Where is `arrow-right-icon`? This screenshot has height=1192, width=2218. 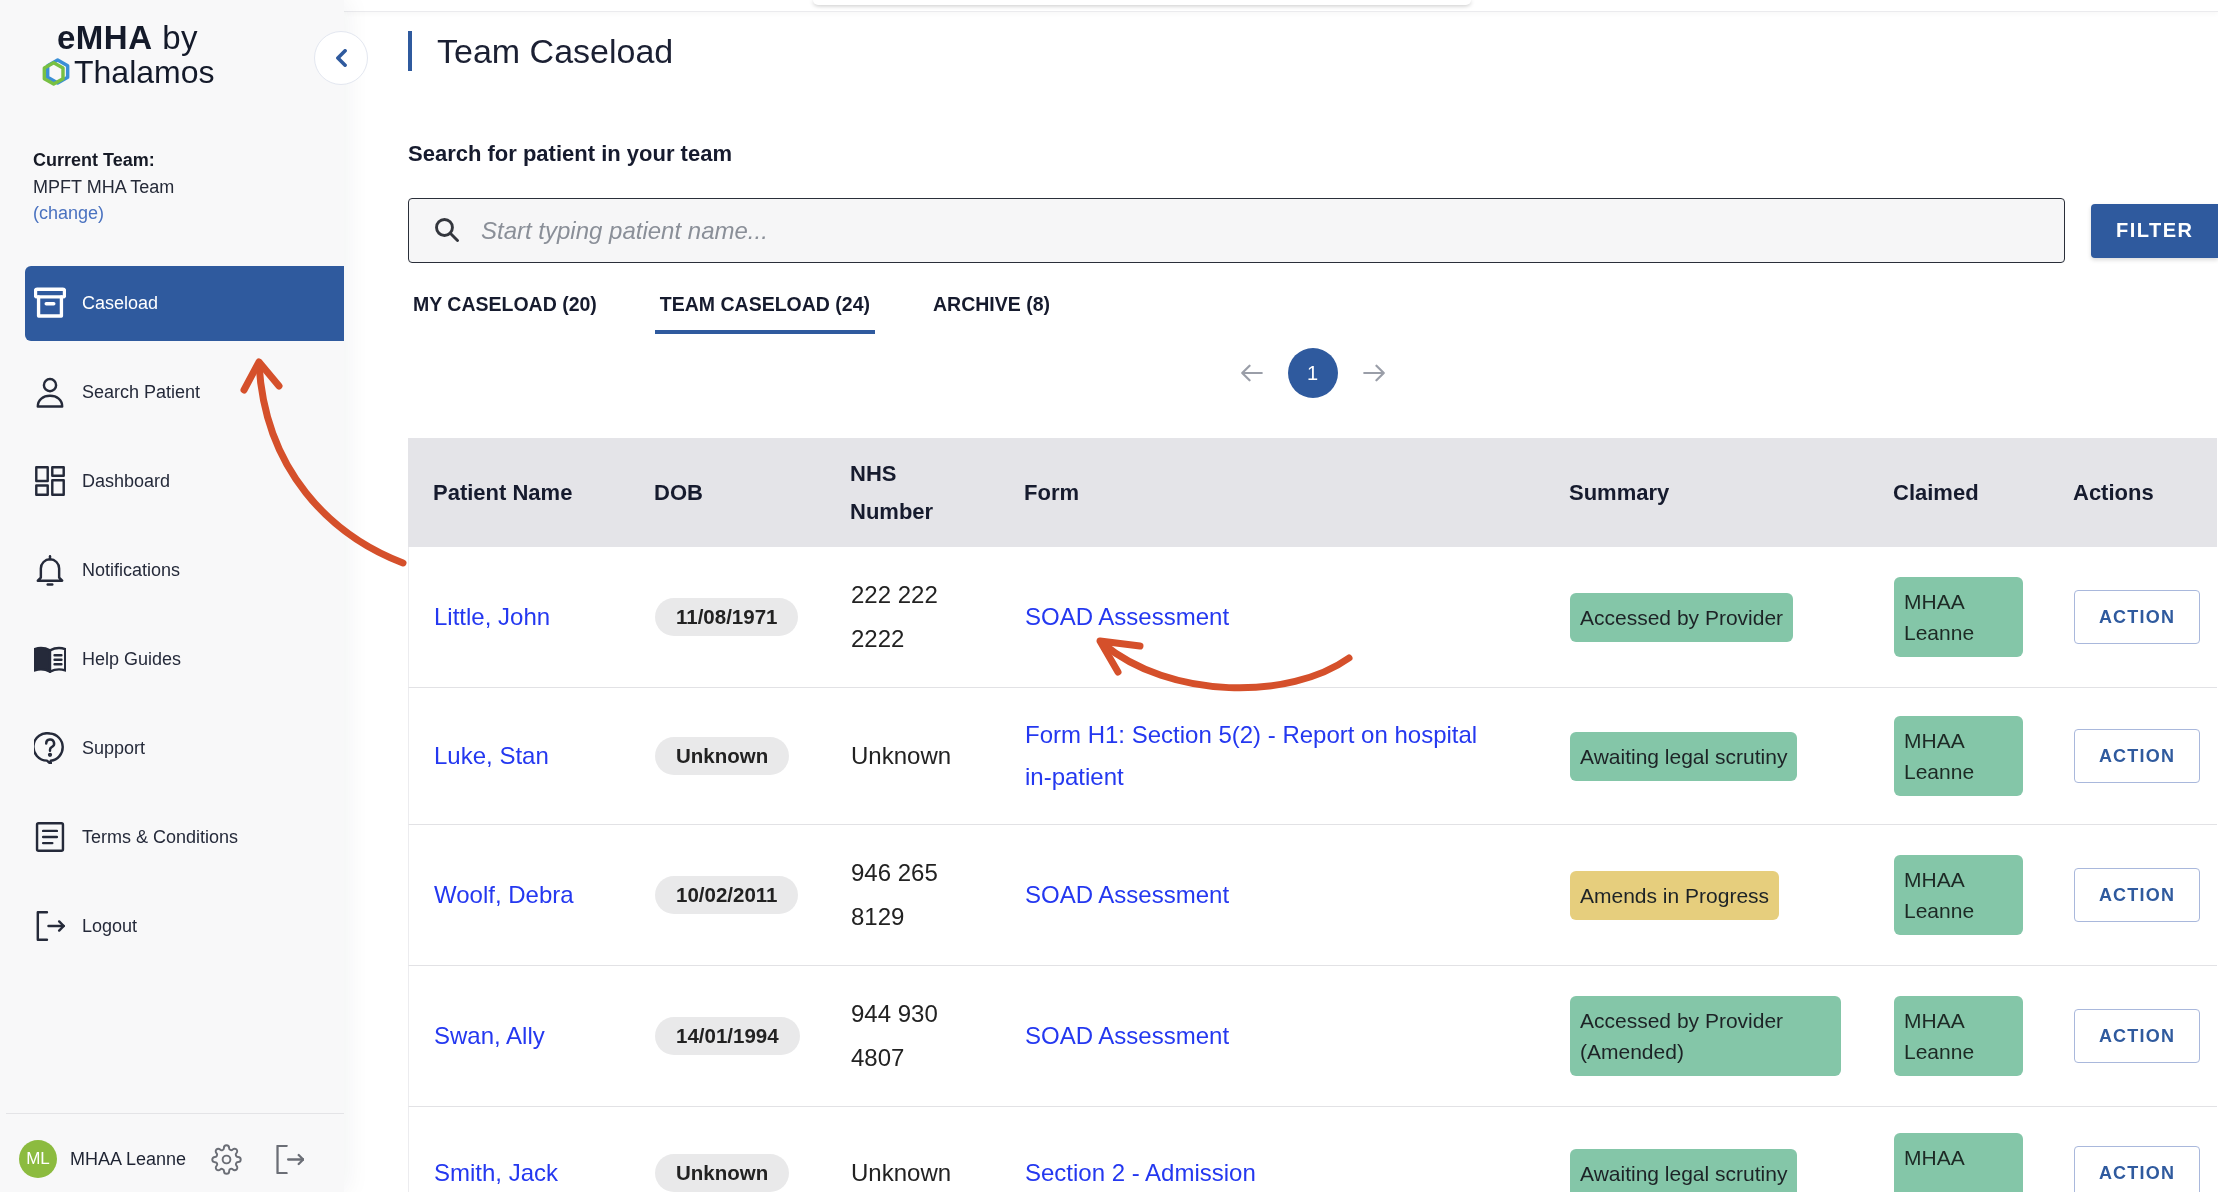
arrow-right-icon is located at coordinates (1373, 373).